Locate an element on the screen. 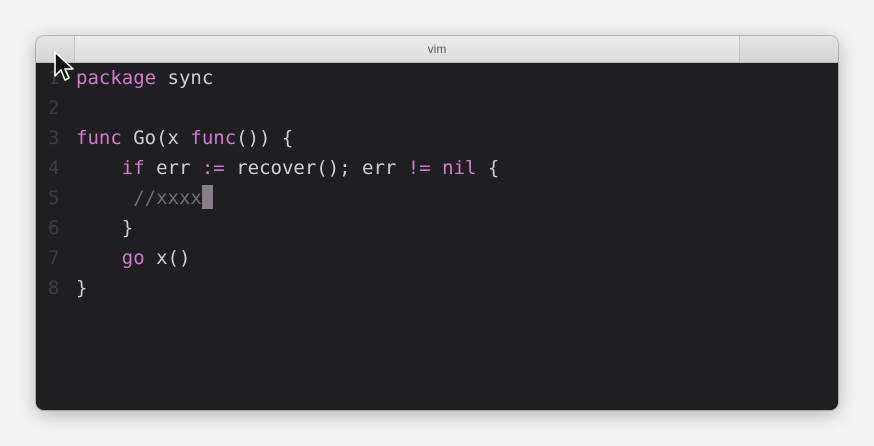 This screenshot has height=446, width=874. title-bar: vim is located at coordinates (437, 49).